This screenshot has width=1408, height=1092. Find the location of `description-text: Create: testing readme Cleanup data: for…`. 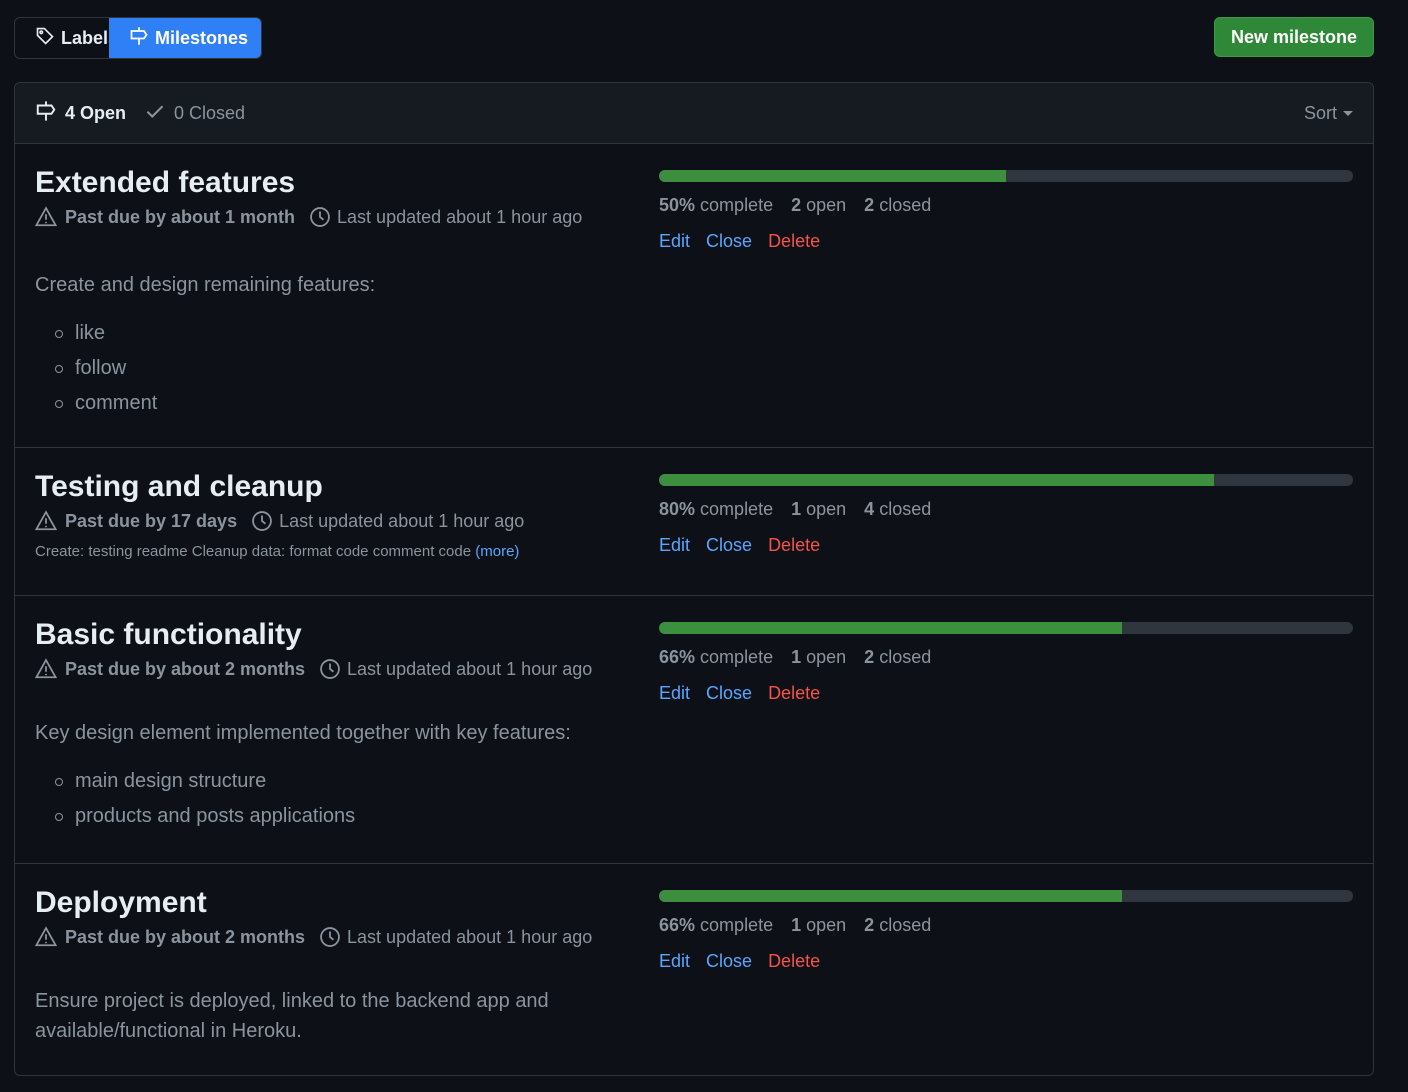

description-text: Create: testing readme Cleanup data: for… is located at coordinates (253, 551).